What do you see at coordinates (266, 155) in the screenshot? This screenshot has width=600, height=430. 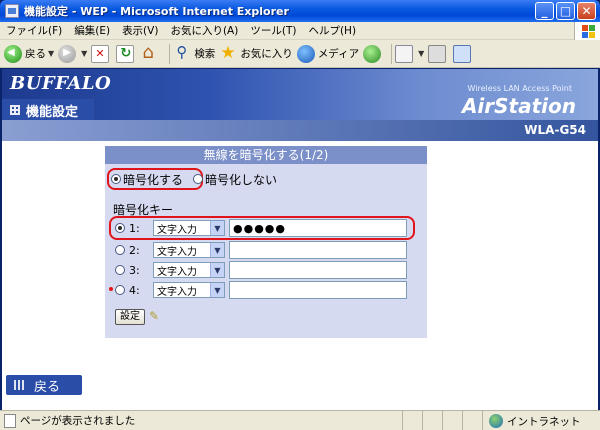 I see `panel-title: 無線を暗号化する(1/2)` at bounding box center [266, 155].